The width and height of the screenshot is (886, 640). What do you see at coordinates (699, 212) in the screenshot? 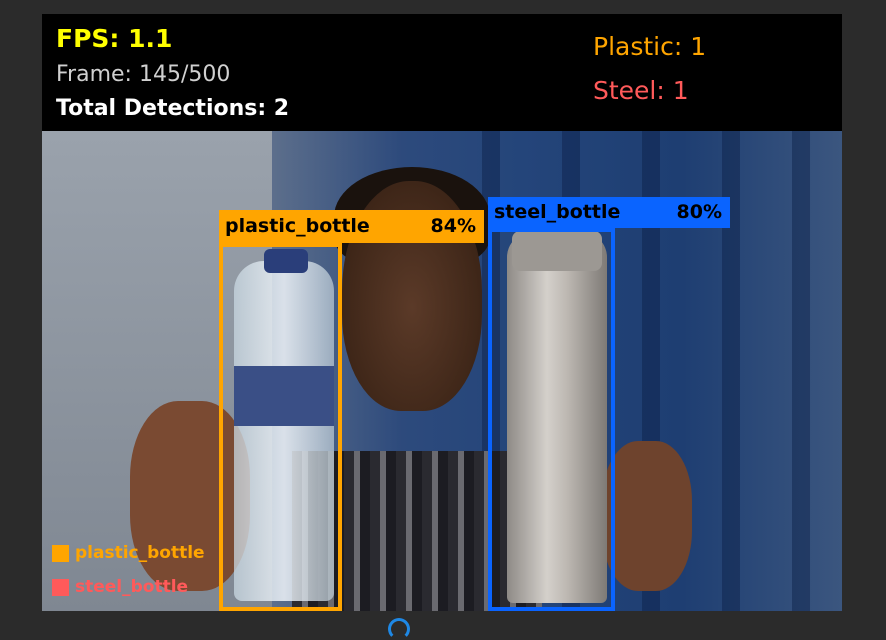
I see `detection-confidence: 80%` at bounding box center [699, 212].